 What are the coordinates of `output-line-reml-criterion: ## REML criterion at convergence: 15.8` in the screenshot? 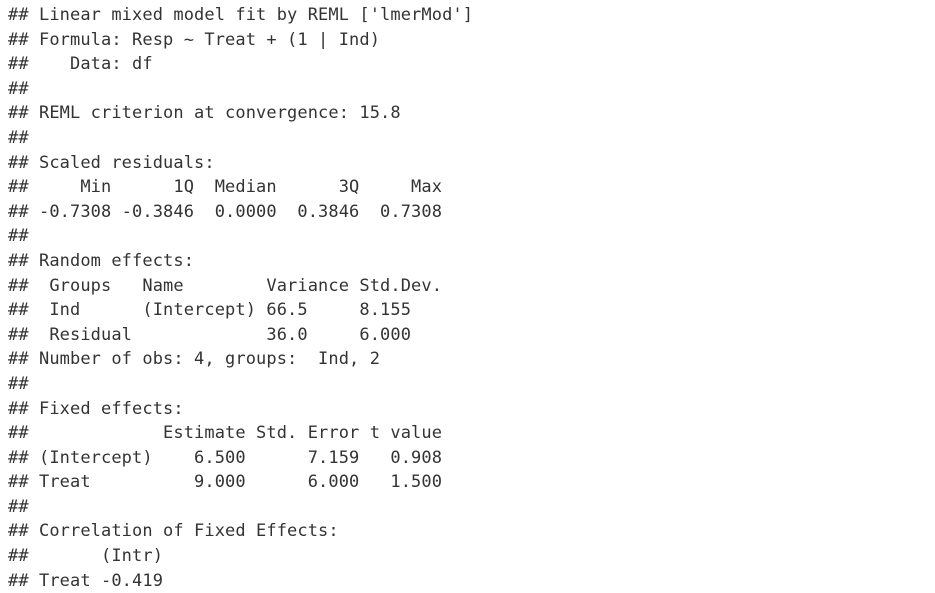 It's located at (204, 113).